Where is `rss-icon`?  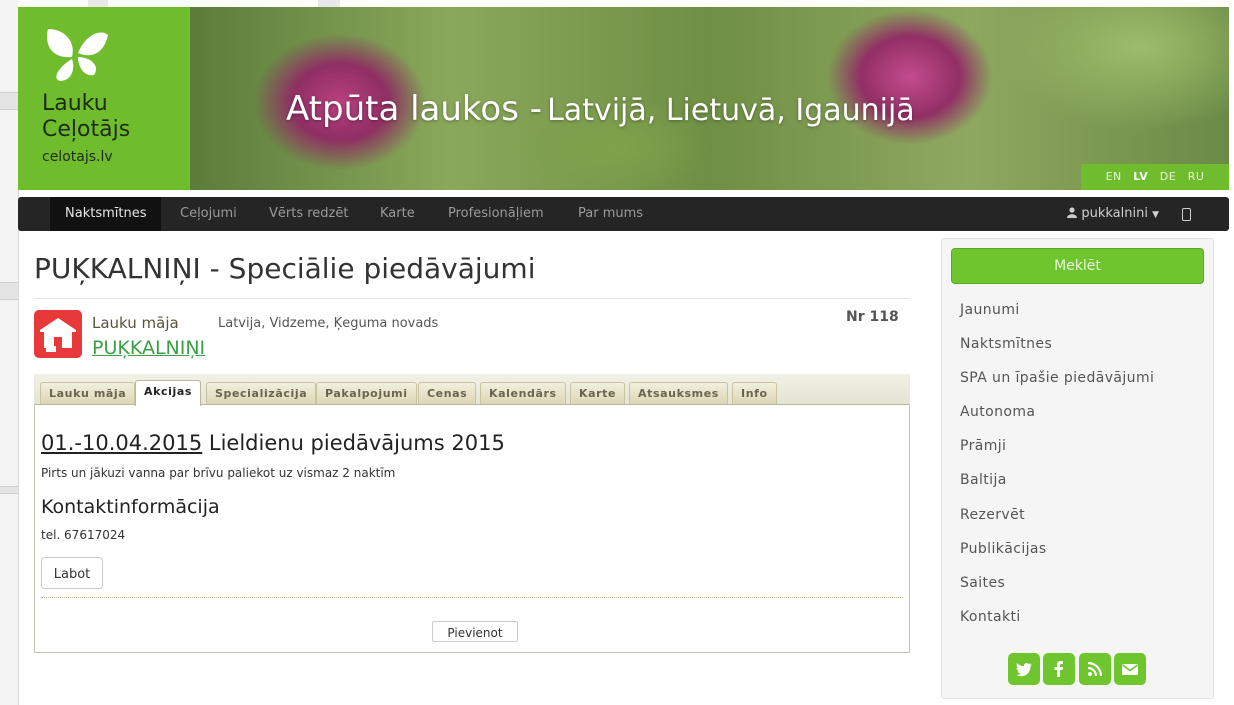 rss-icon is located at coordinates (1095, 669).